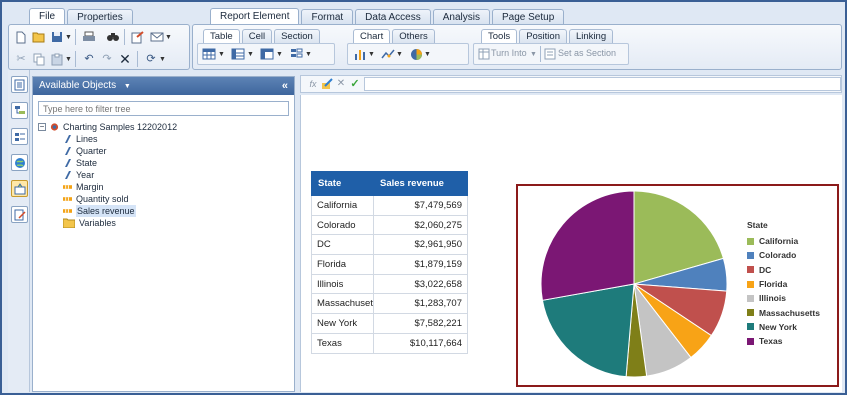 The height and width of the screenshot is (395, 847). What do you see at coordinates (420, 264) in the screenshot?
I see `cell-sales-revenue: $1,879,159` at bounding box center [420, 264].